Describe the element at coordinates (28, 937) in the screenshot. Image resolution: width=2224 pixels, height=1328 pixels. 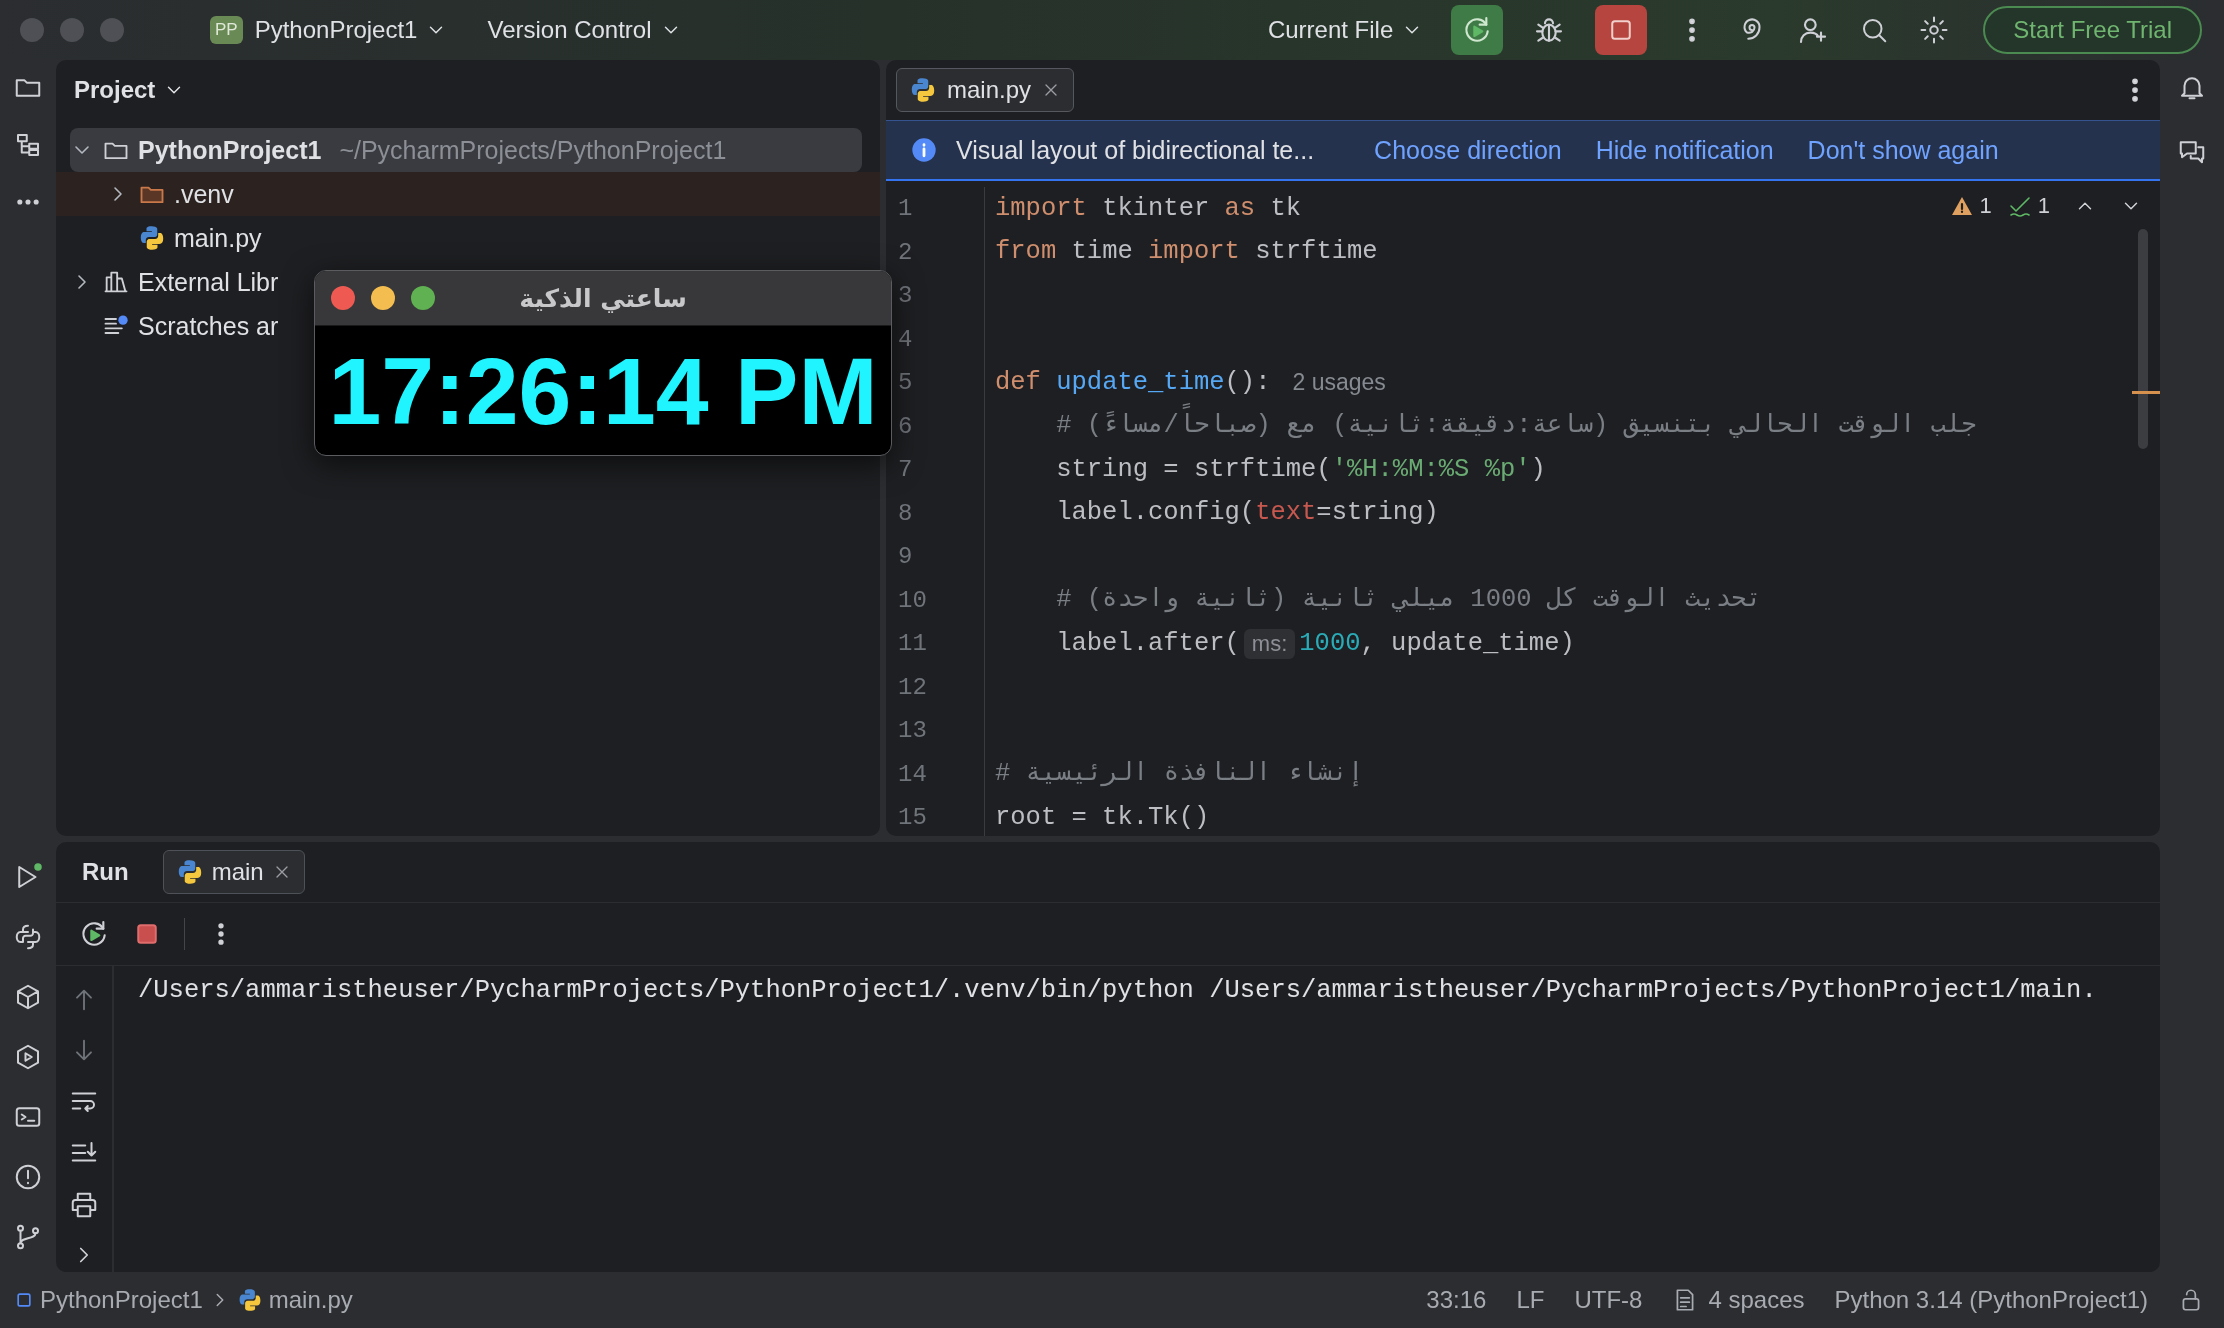
I see `python-console-icon` at that location.